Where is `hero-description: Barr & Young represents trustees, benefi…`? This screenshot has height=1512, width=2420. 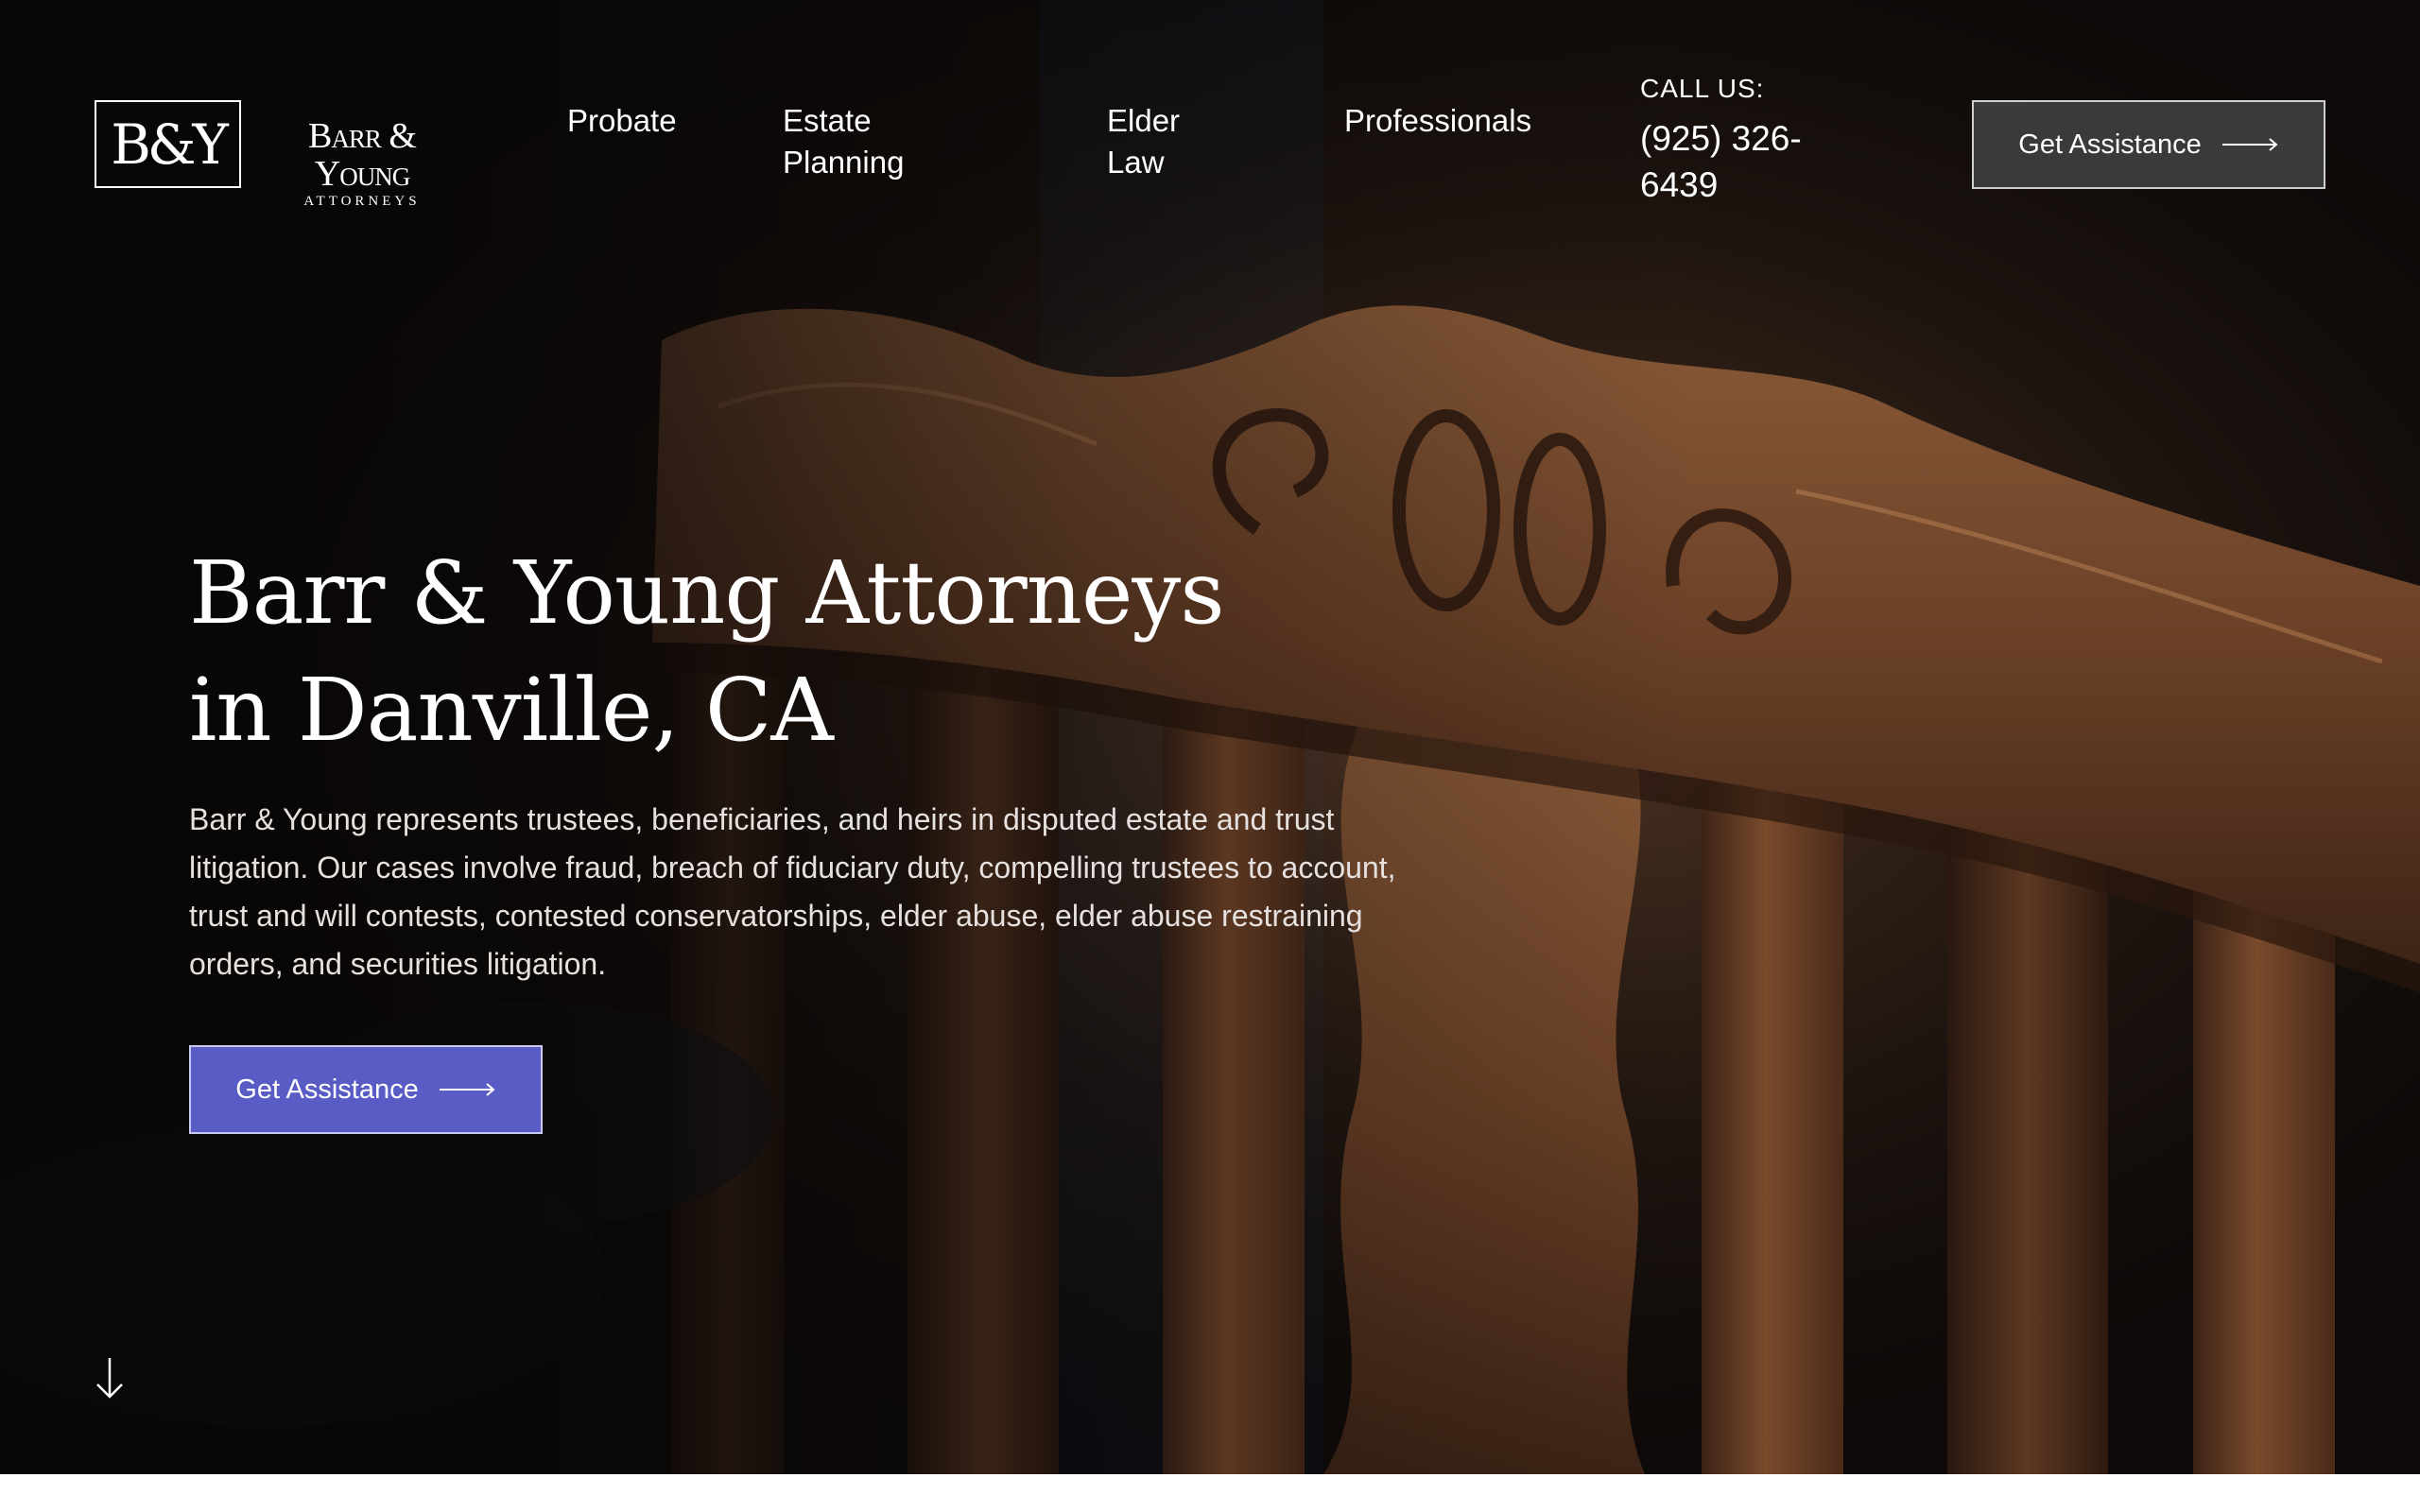 hero-description: Barr & Young represents trustees, benefi… is located at coordinates (792, 891).